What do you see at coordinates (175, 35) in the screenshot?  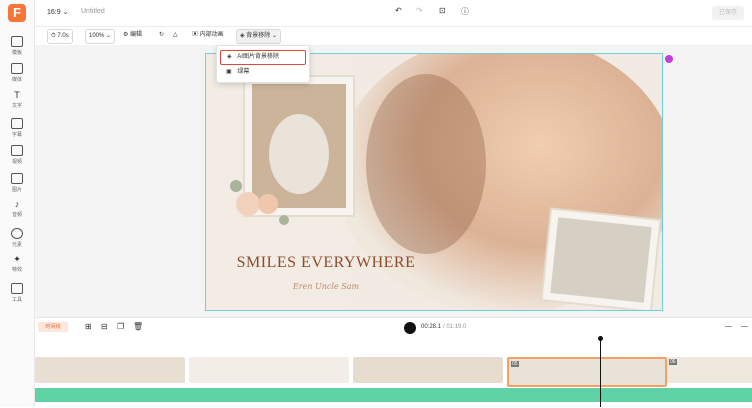 I see `flip-icon: △` at bounding box center [175, 35].